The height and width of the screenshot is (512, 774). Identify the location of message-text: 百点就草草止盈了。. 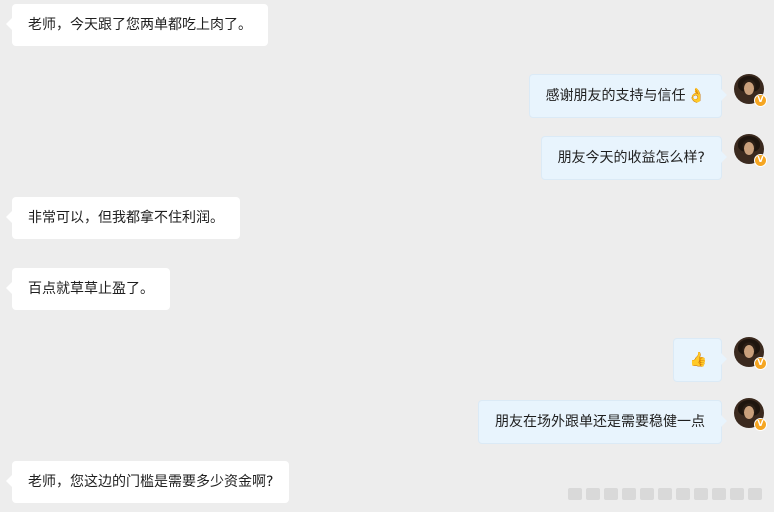
(91, 289).